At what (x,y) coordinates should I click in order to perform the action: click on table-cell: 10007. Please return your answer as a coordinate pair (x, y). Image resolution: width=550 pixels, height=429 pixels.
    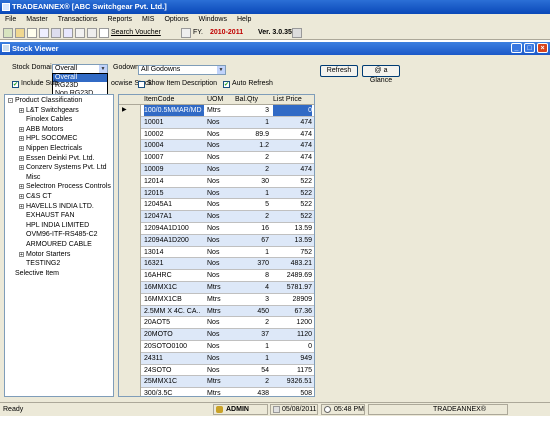
    Looking at the image, I should click on (174, 157).